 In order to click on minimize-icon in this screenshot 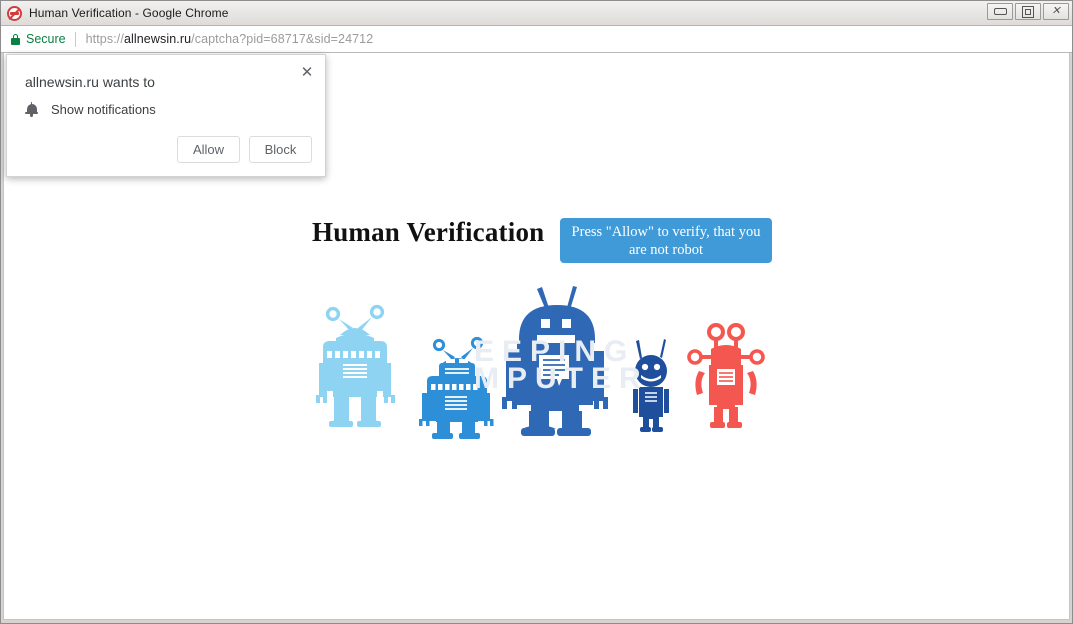, I will do `click(1000, 11)`.